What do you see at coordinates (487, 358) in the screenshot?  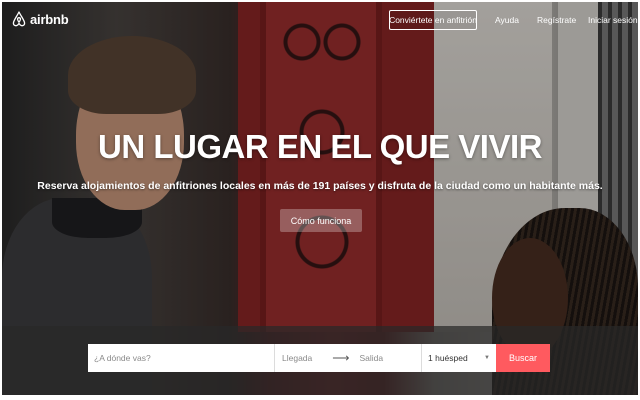 I see `caret-down-icon: ▼` at bounding box center [487, 358].